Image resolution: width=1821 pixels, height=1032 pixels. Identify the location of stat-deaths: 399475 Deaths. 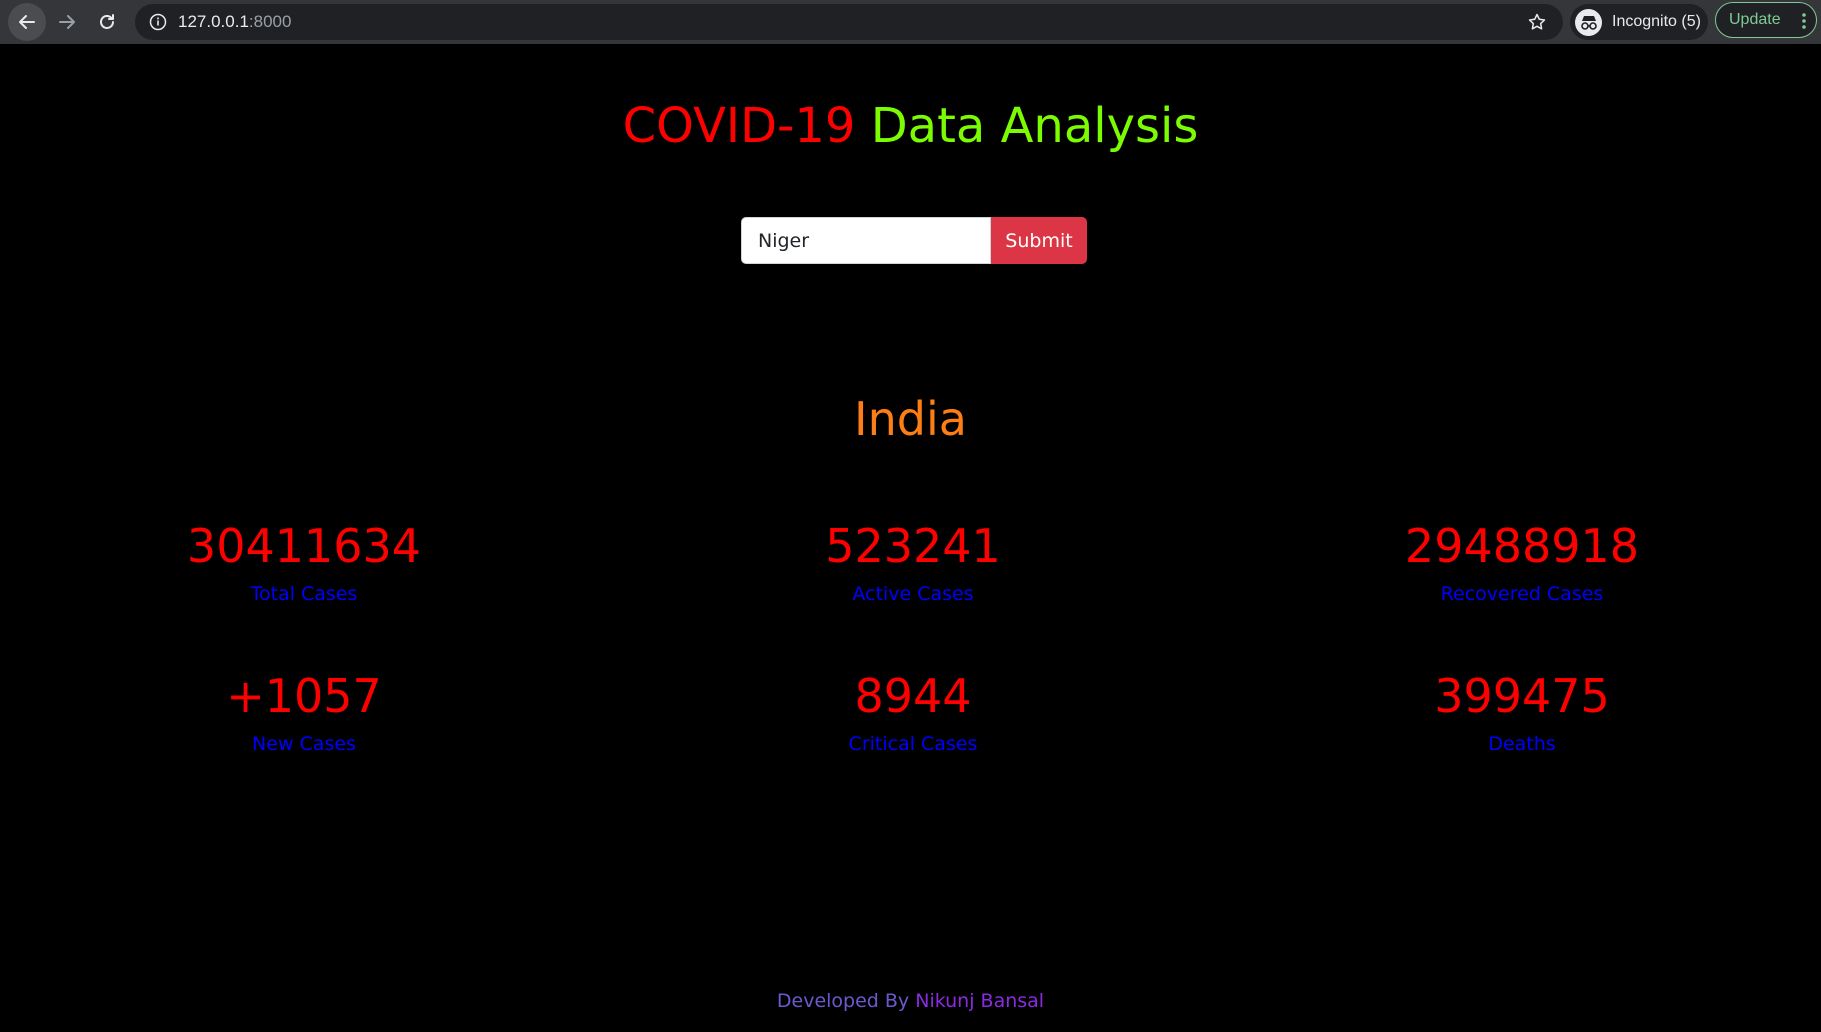
(1521, 712).